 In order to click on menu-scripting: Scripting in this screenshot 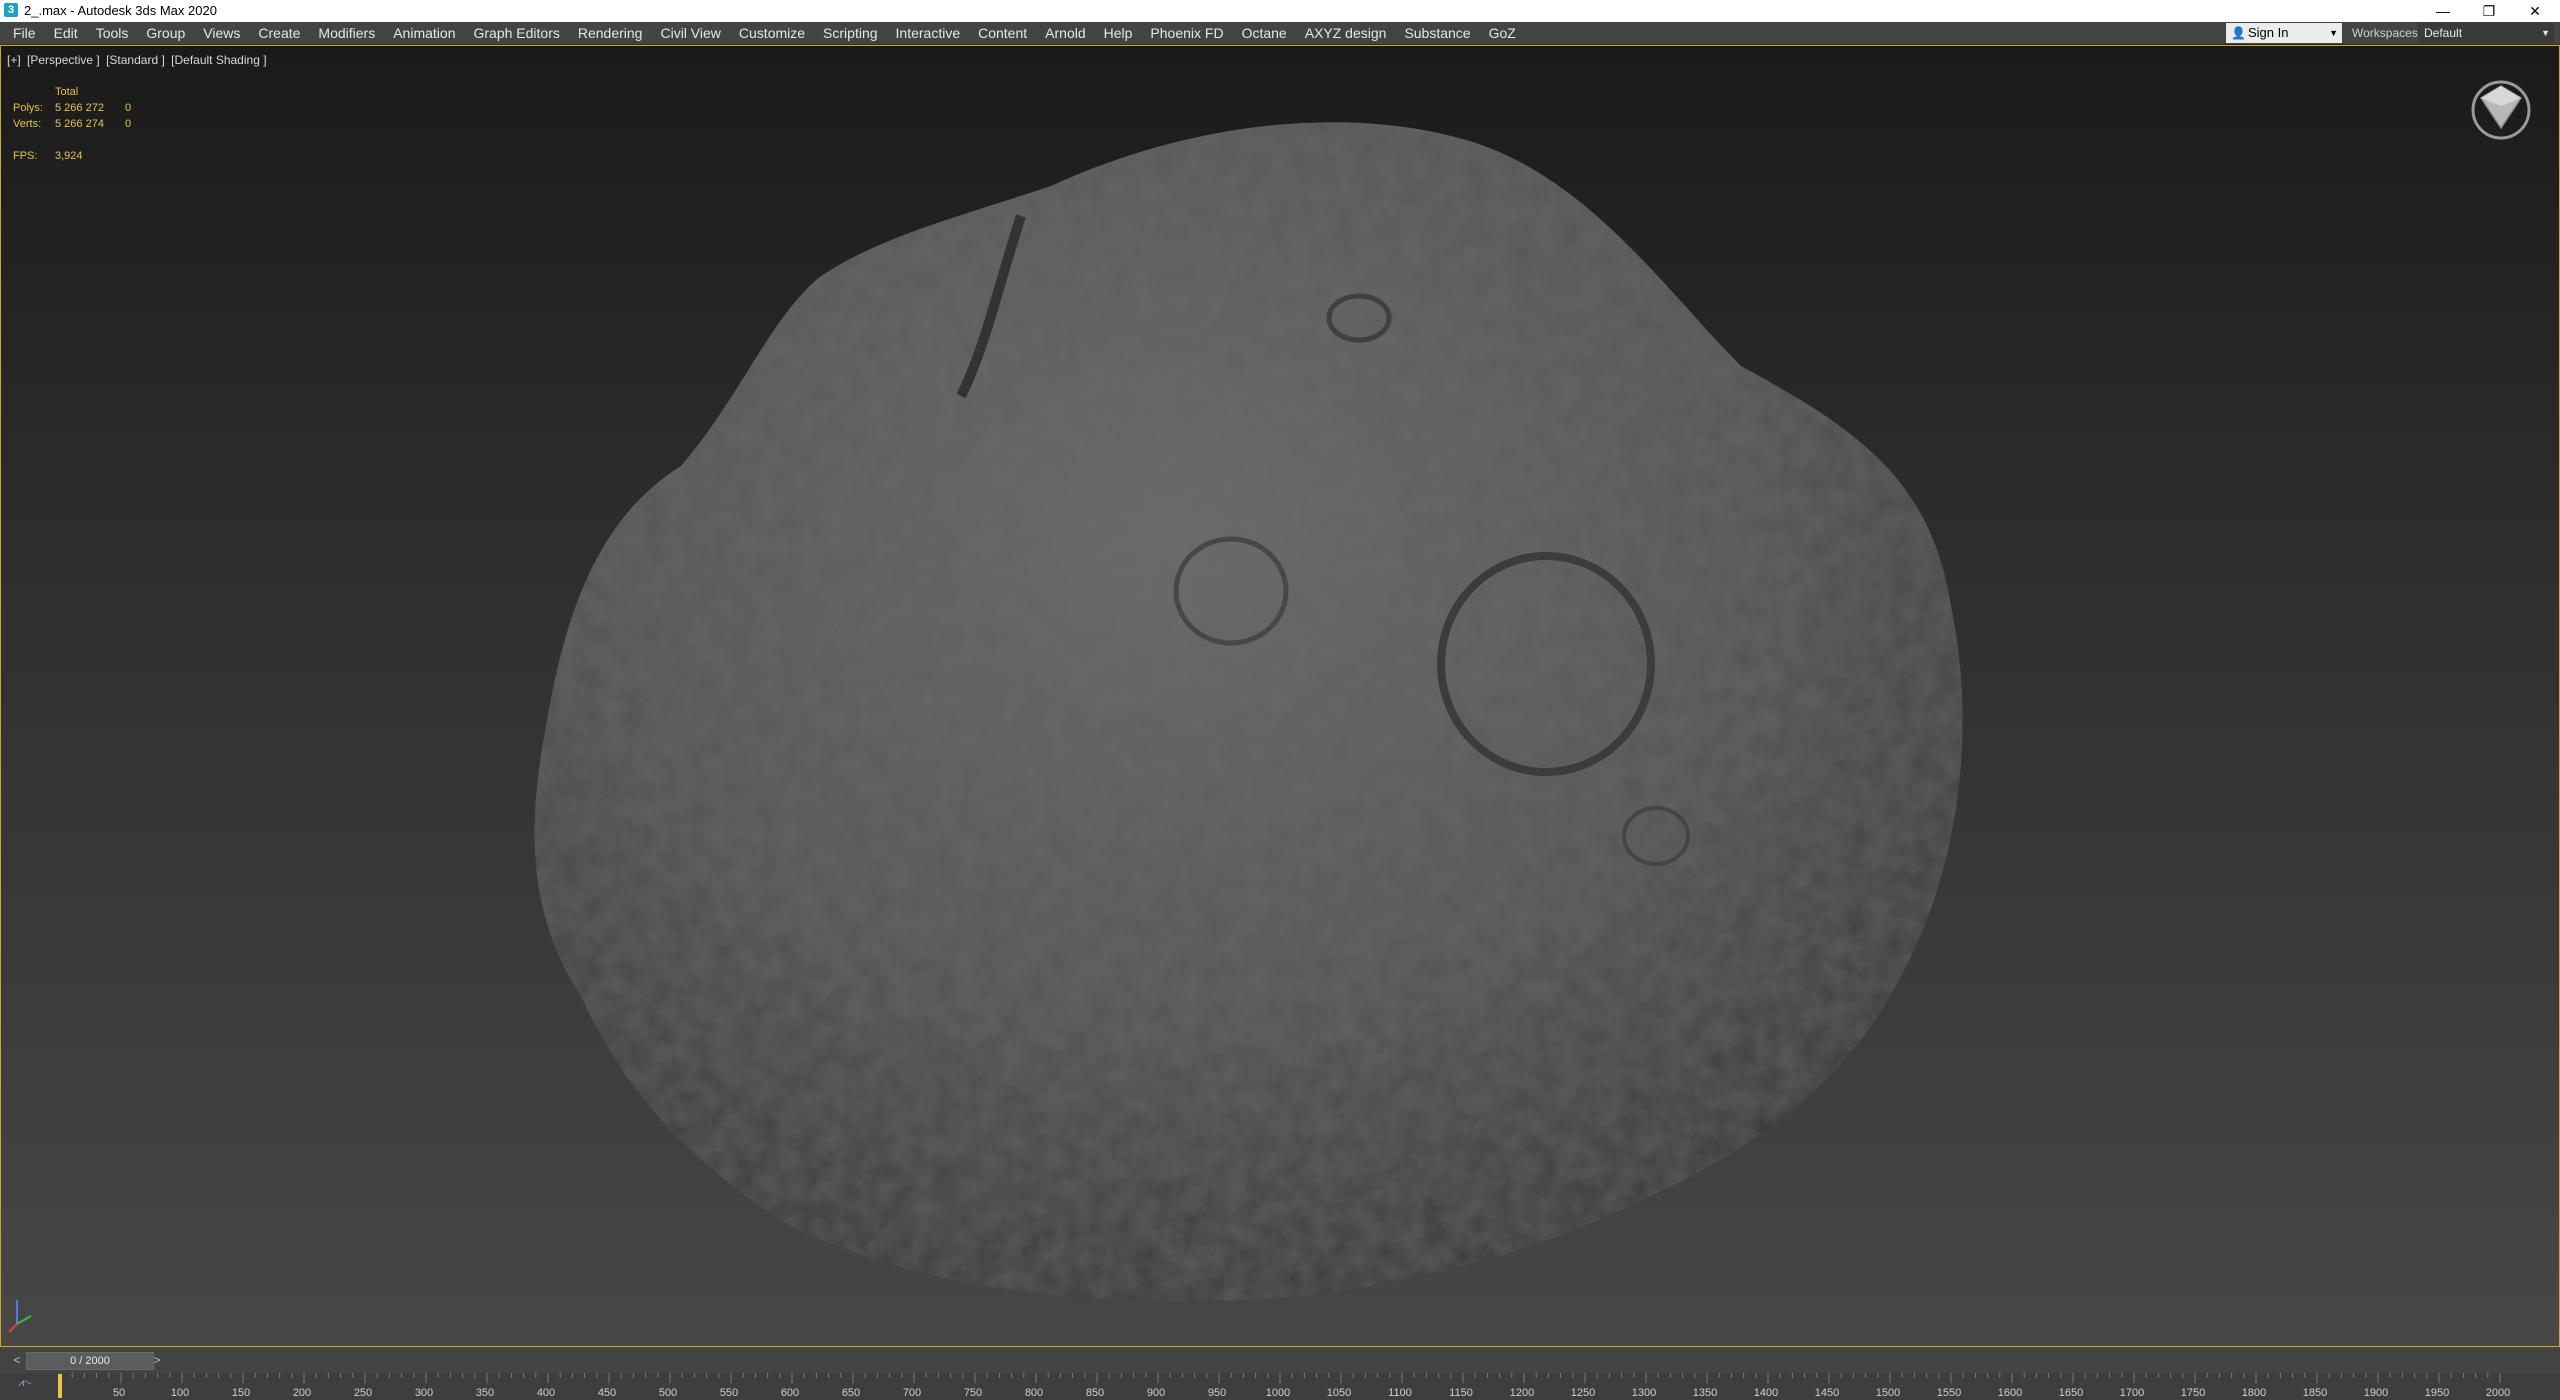, I will do `click(850, 33)`.